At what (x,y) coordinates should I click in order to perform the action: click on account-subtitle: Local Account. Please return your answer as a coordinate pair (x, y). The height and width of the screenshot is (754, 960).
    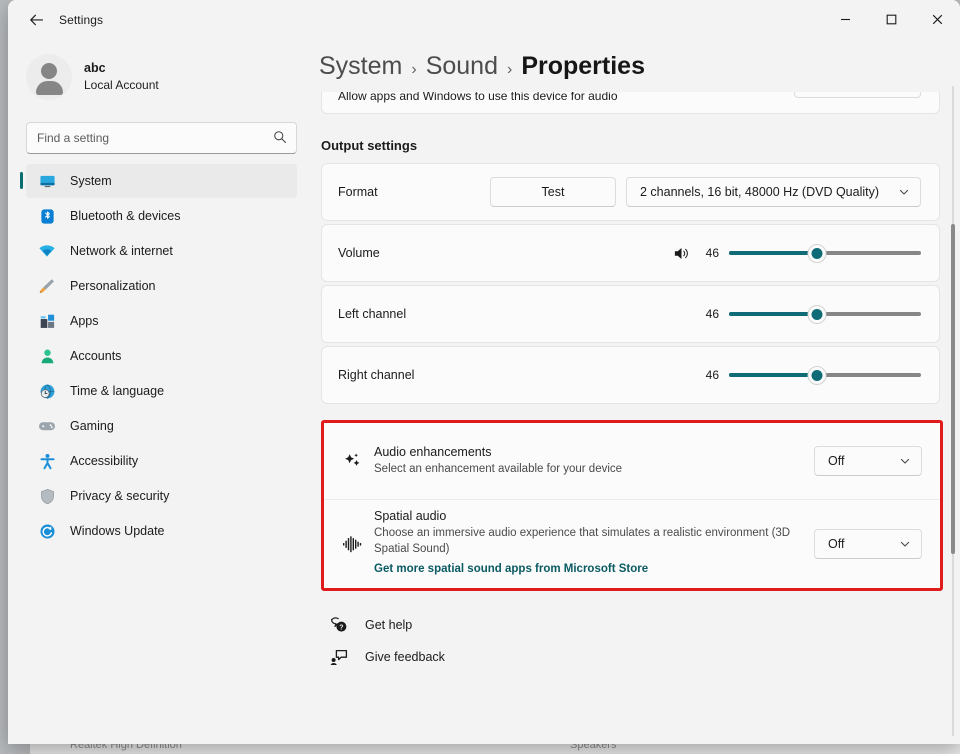
    Looking at the image, I should click on (121, 85).